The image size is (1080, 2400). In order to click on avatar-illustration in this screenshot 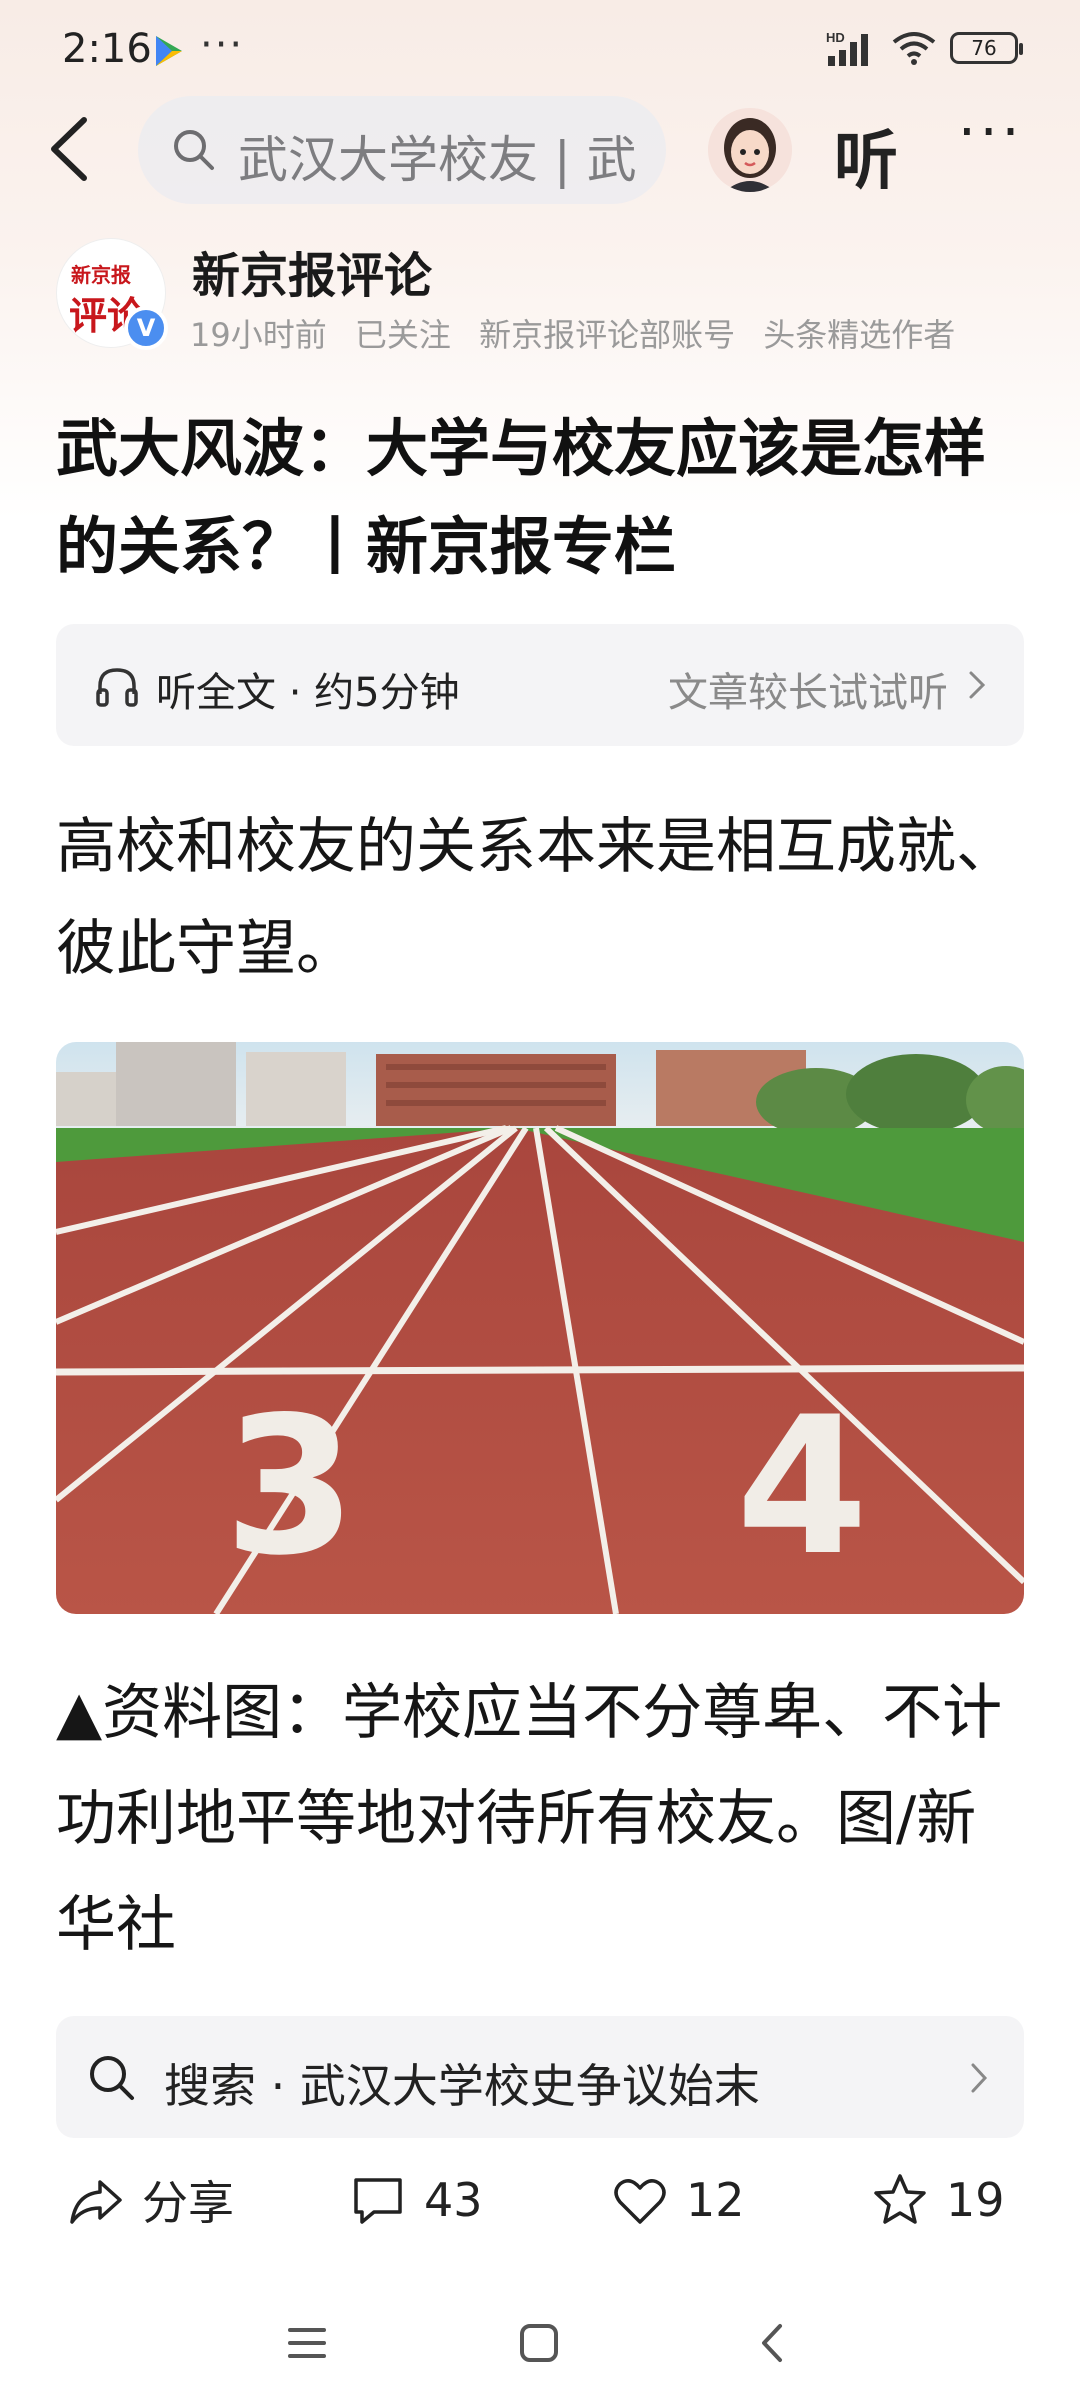, I will do `click(750, 150)`.